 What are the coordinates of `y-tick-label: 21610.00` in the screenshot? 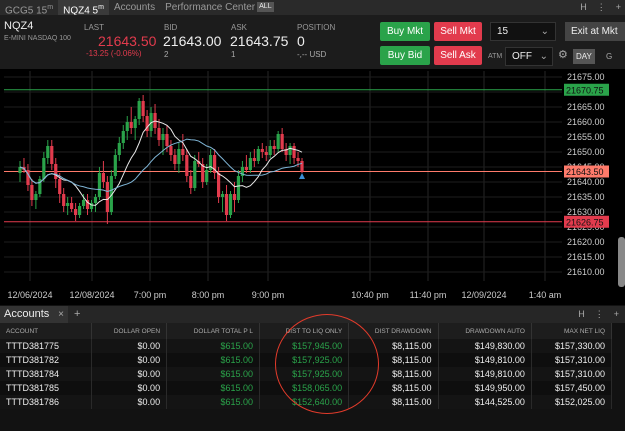 It's located at (586, 272).